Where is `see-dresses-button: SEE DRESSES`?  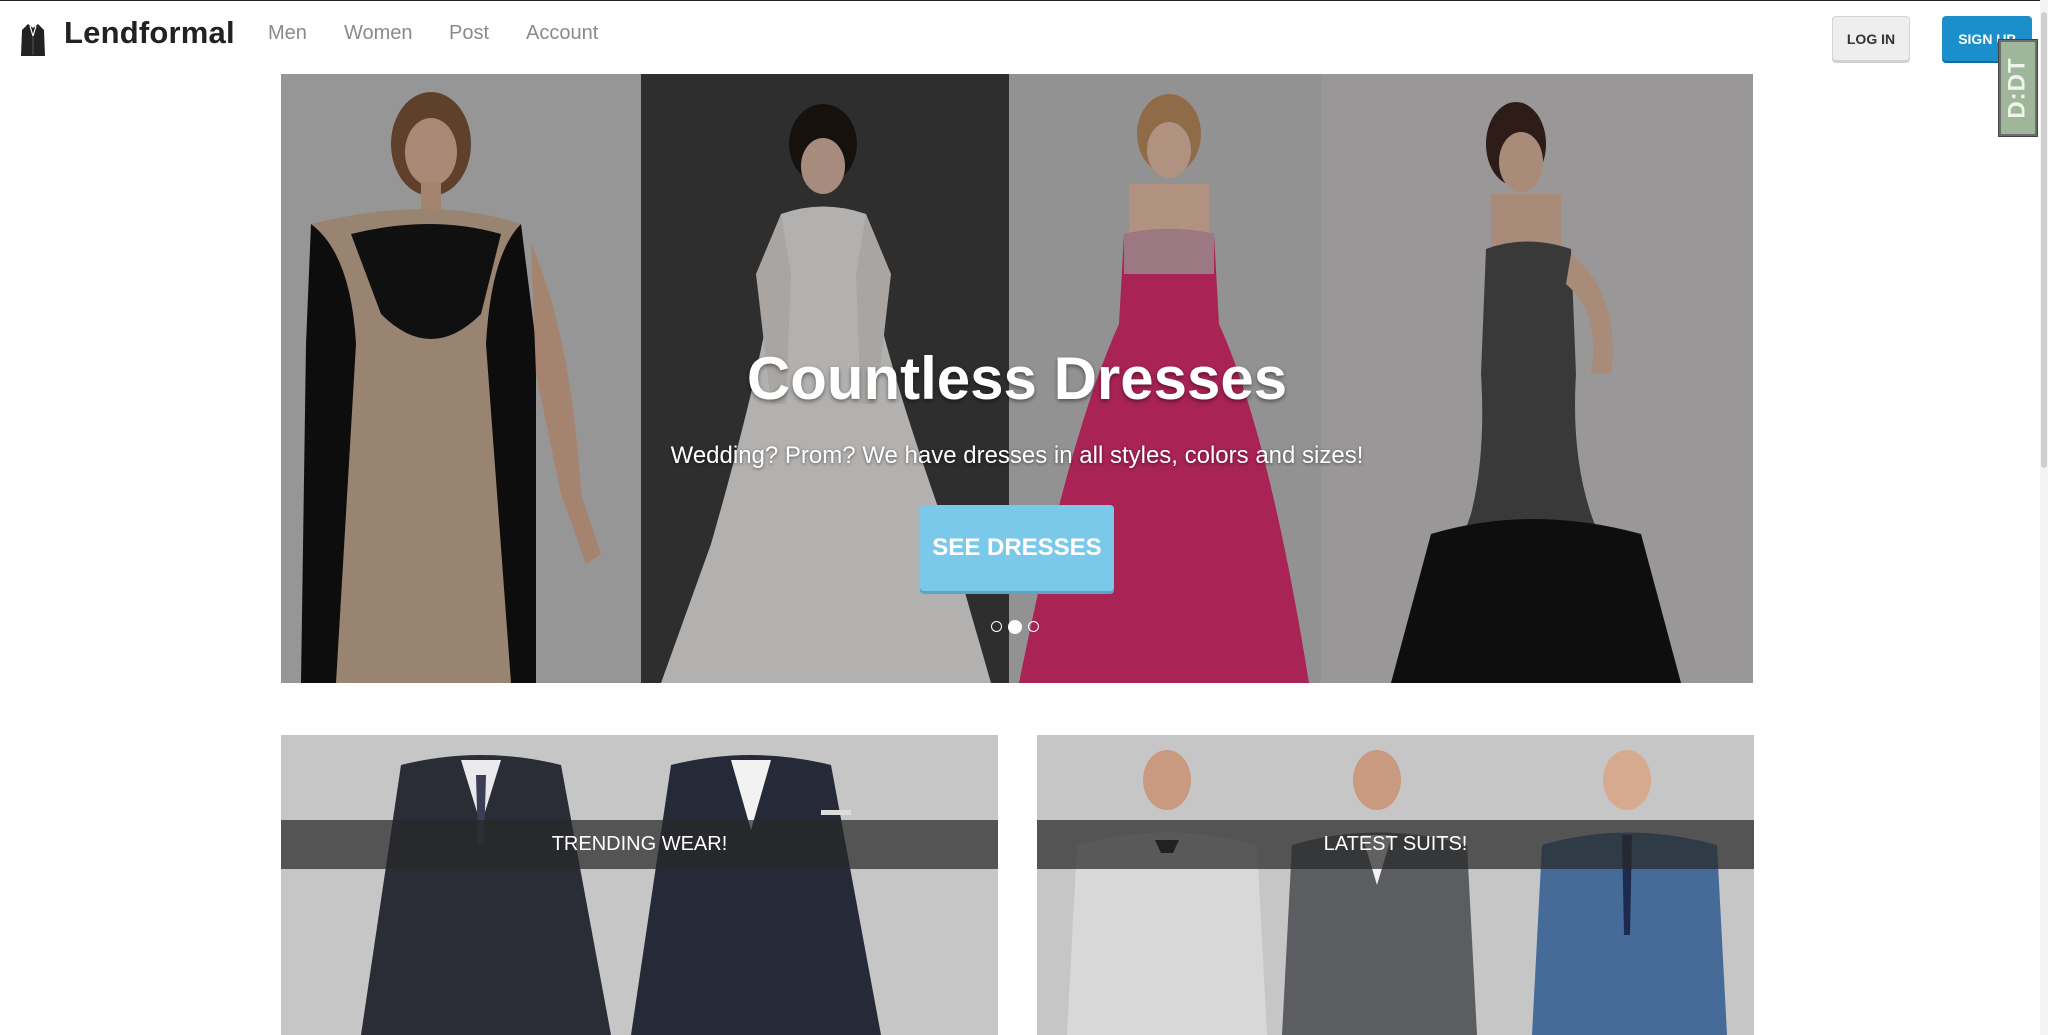
see-dresses-button: SEE DRESSES is located at coordinates (1017, 548).